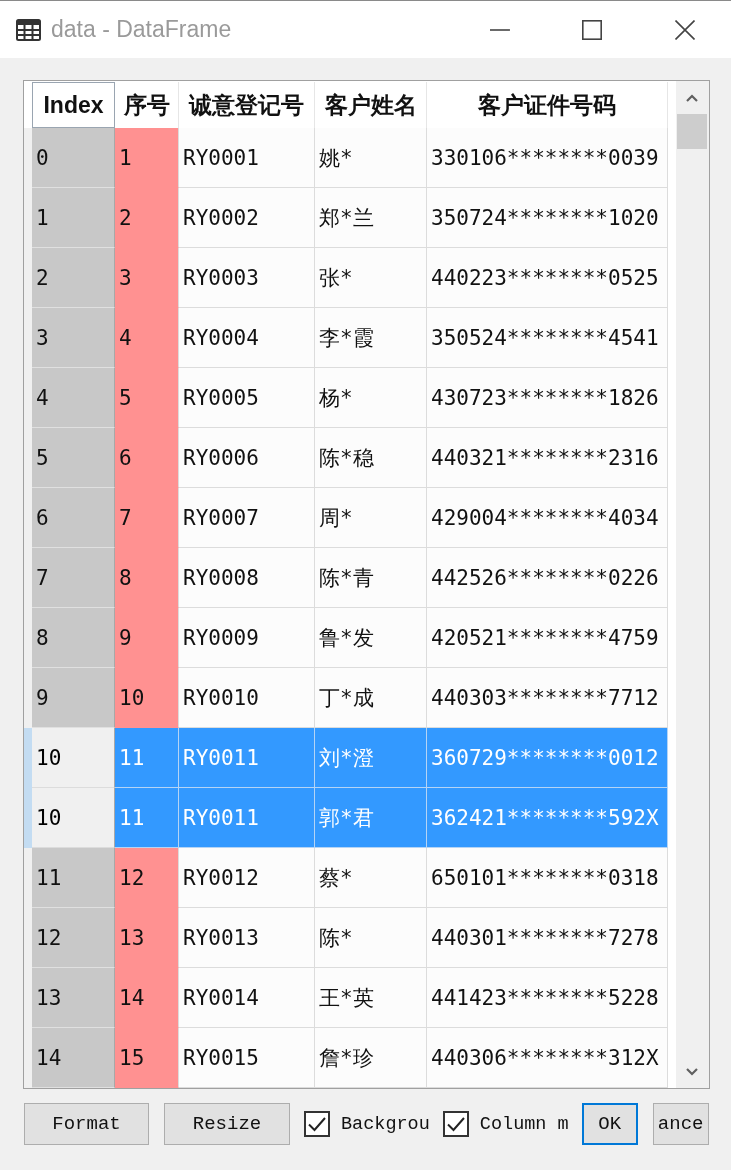 Image resolution: width=731 pixels, height=1170 pixels. I want to click on scrollbar-thumb, so click(692, 131).